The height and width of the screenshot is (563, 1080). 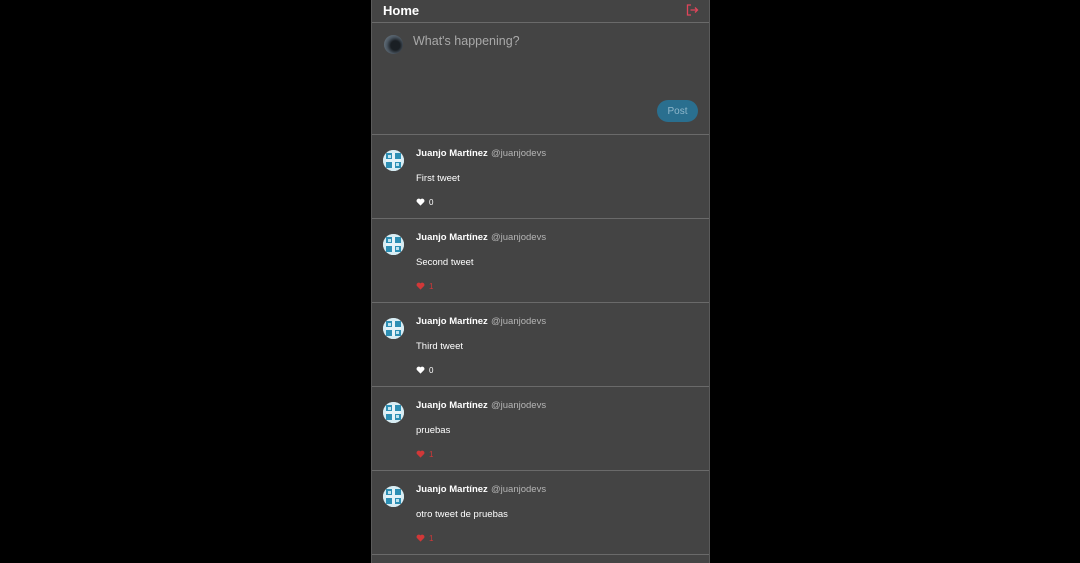 What do you see at coordinates (393, 44) in the screenshot?
I see `user-avatar` at bounding box center [393, 44].